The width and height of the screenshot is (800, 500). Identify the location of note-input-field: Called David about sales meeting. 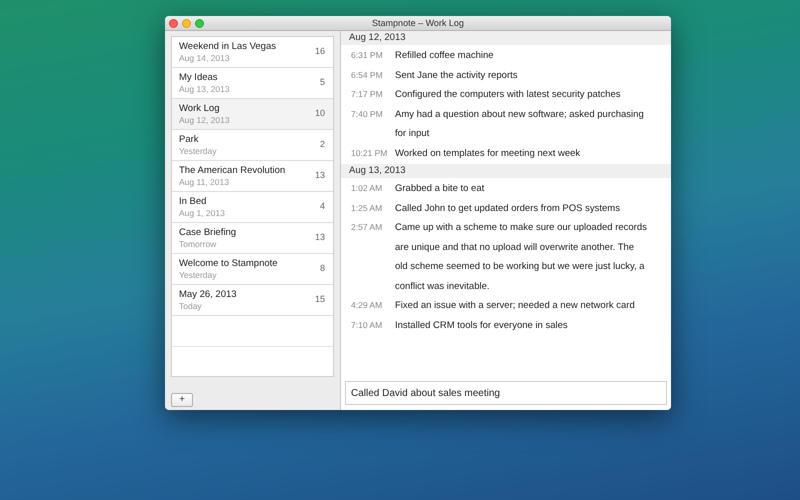
(506, 393).